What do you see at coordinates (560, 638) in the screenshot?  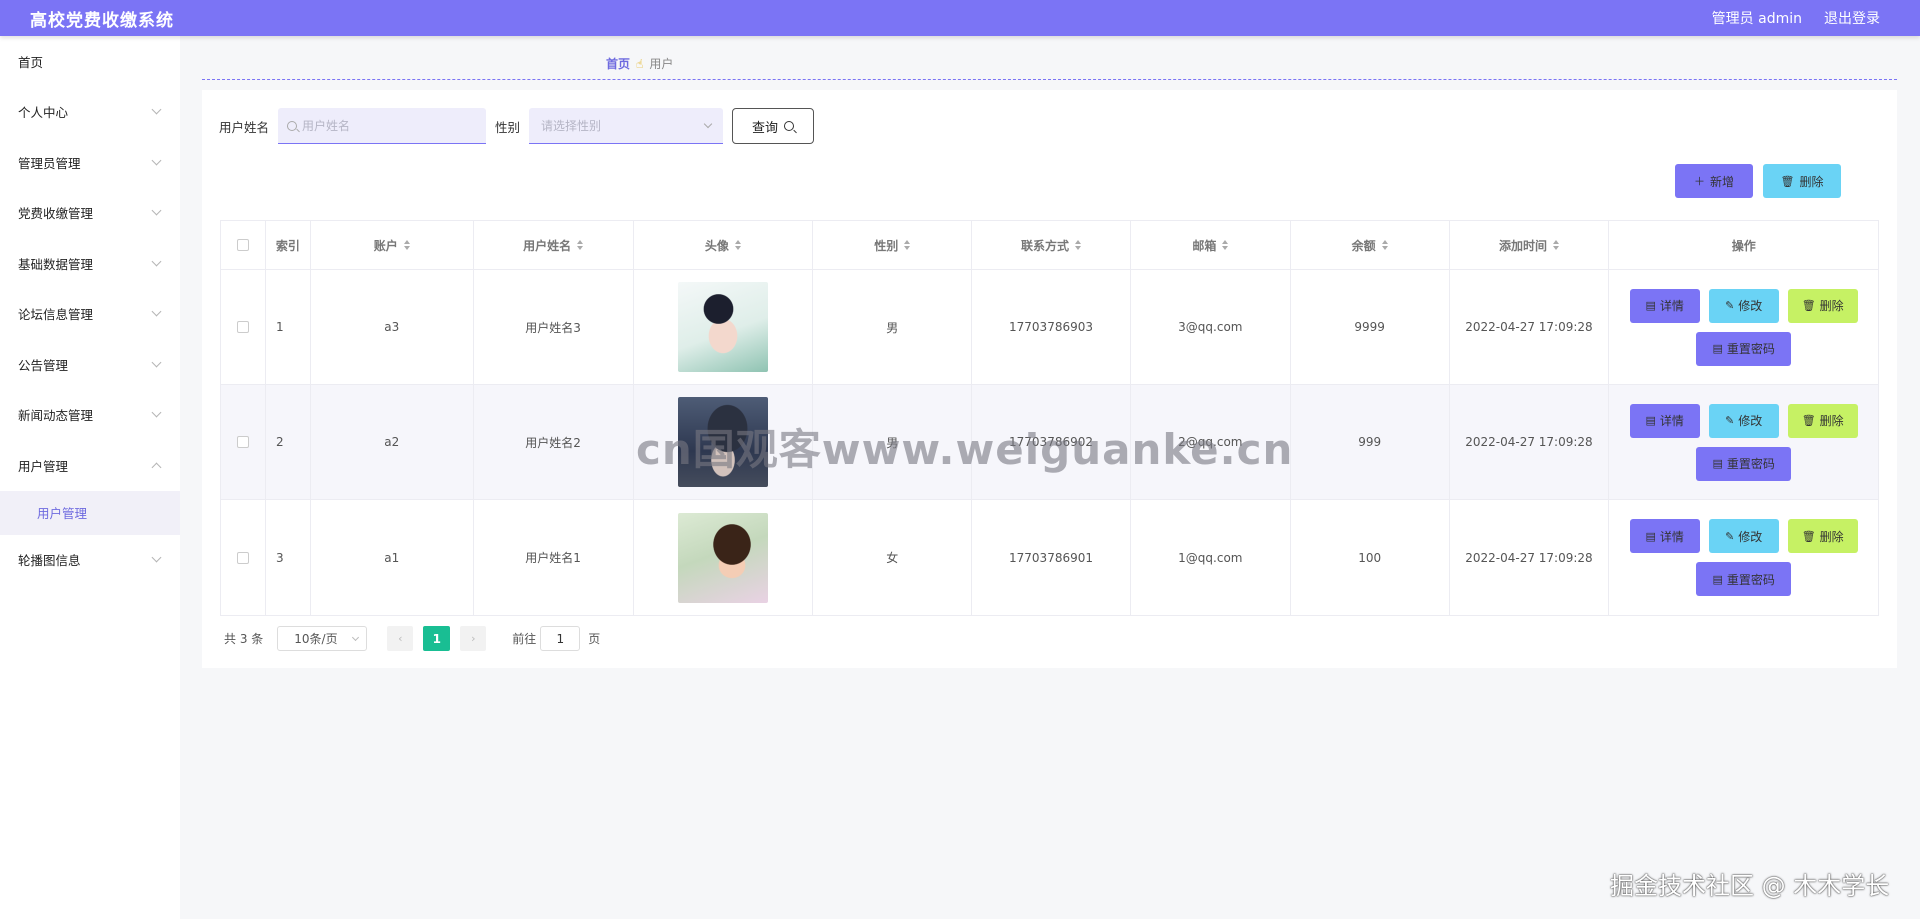 I see `goto-page-input: 1` at bounding box center [560, 638].